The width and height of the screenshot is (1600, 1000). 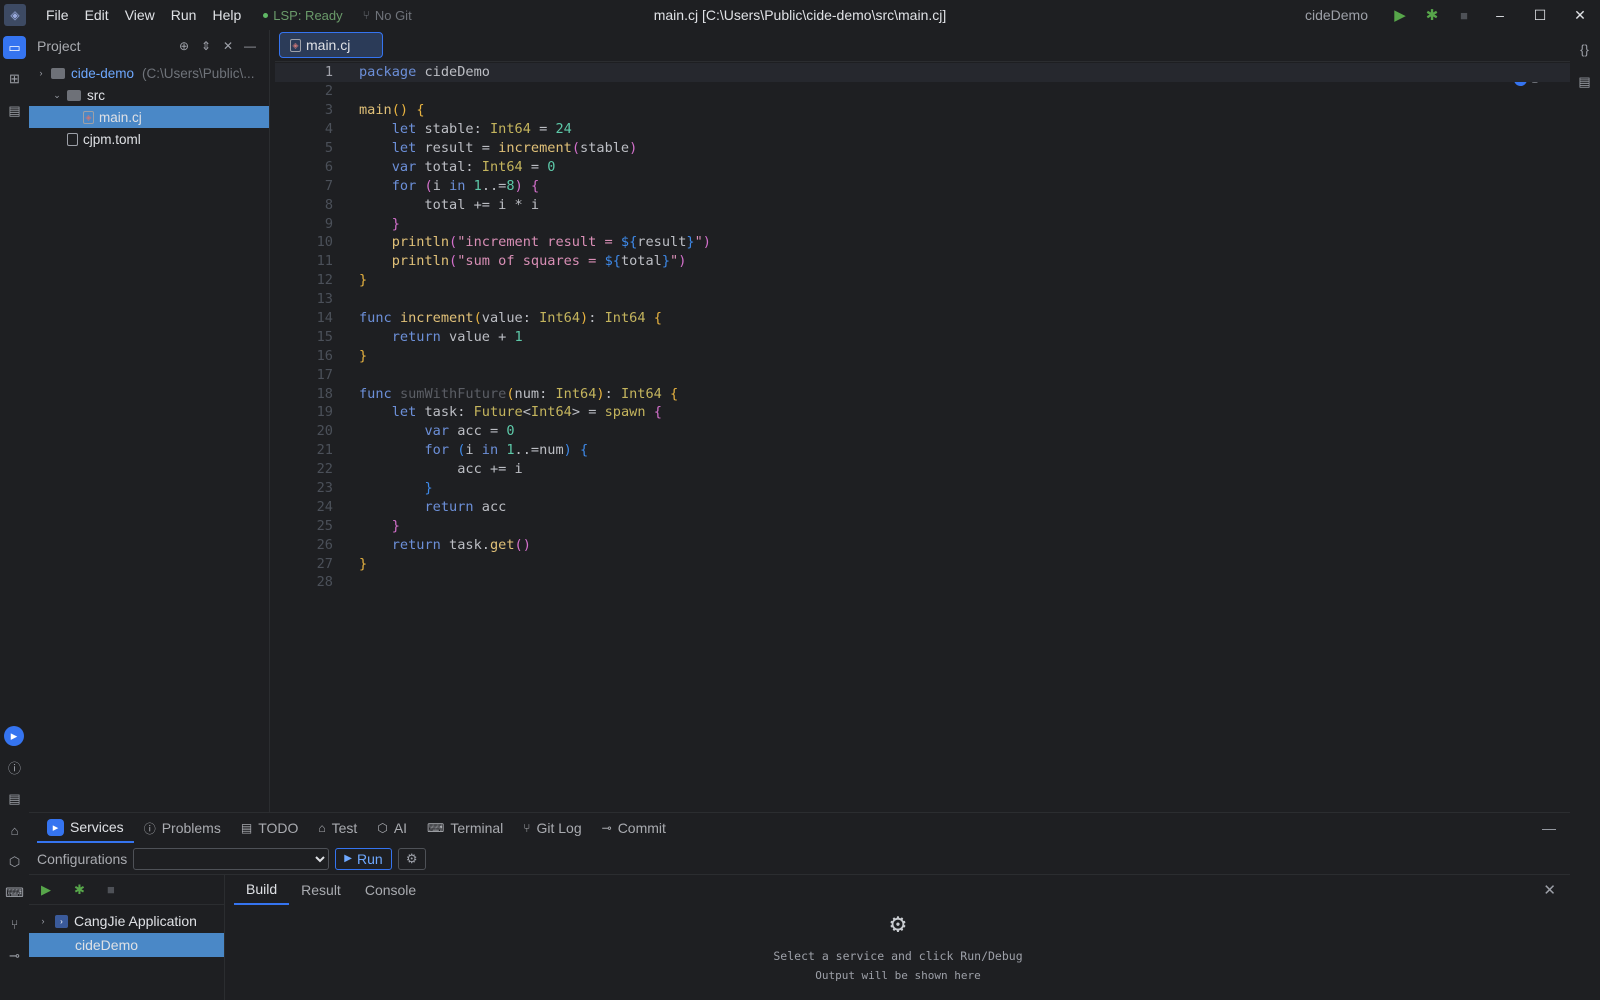 What do you see at coordinates (1500, 15) in the screenshot?
I see `minimize-window-icon: –` at bounding box center [1500, 15].